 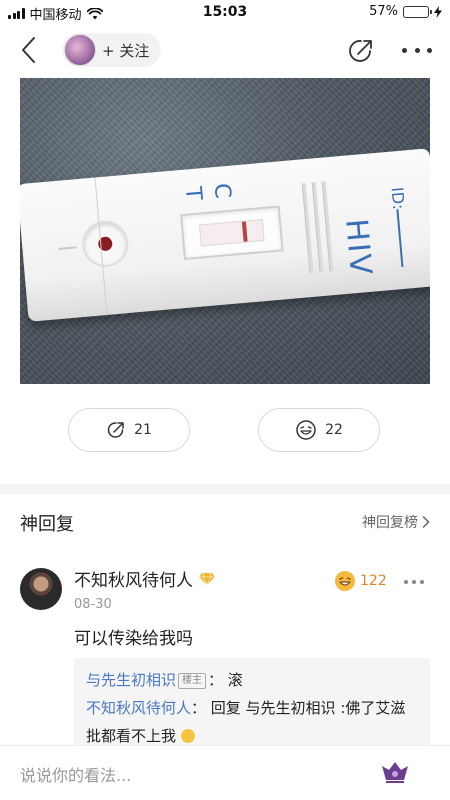 I want to click on like-count: 22, so click(x=334, y=430).